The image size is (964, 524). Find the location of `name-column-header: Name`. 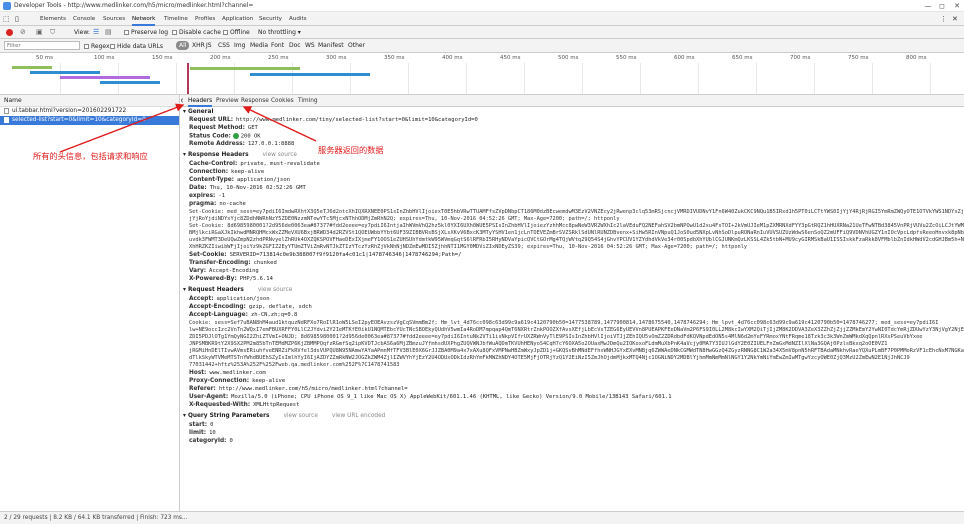

name-column-header: Name is located at coordinates (89, 101).